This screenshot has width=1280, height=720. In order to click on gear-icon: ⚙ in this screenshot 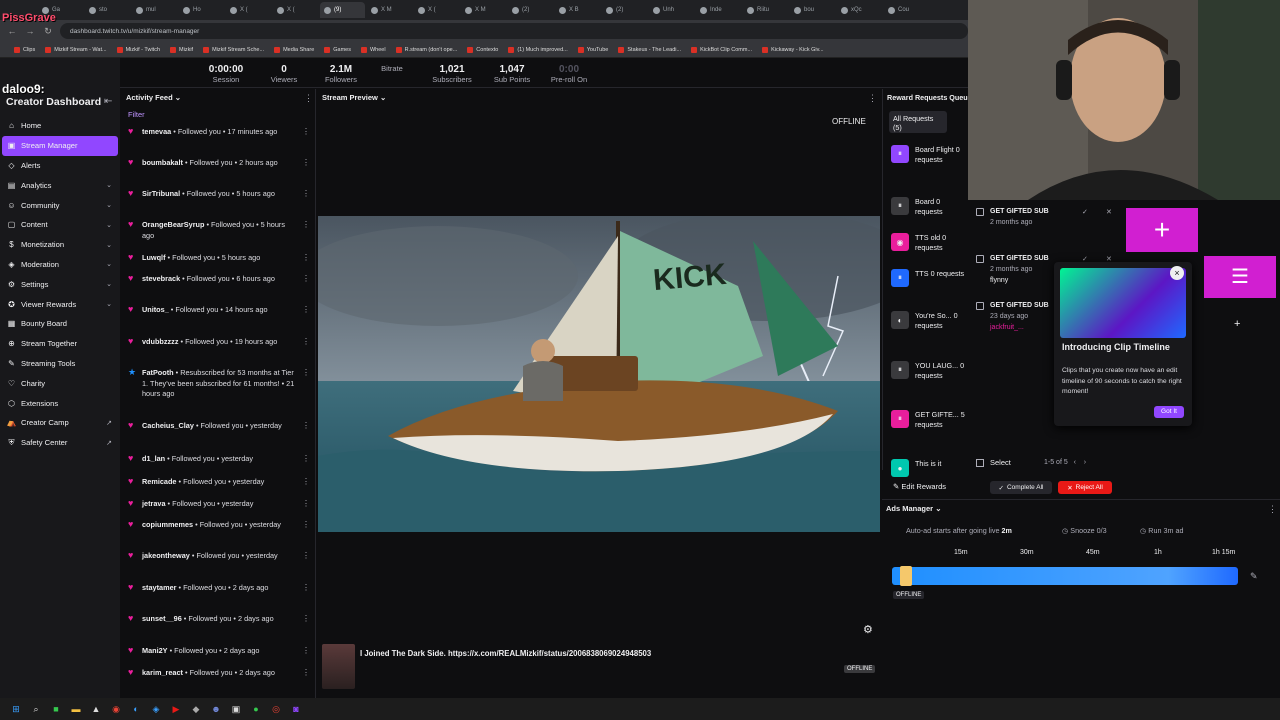, I will do `click(868, 629)`.